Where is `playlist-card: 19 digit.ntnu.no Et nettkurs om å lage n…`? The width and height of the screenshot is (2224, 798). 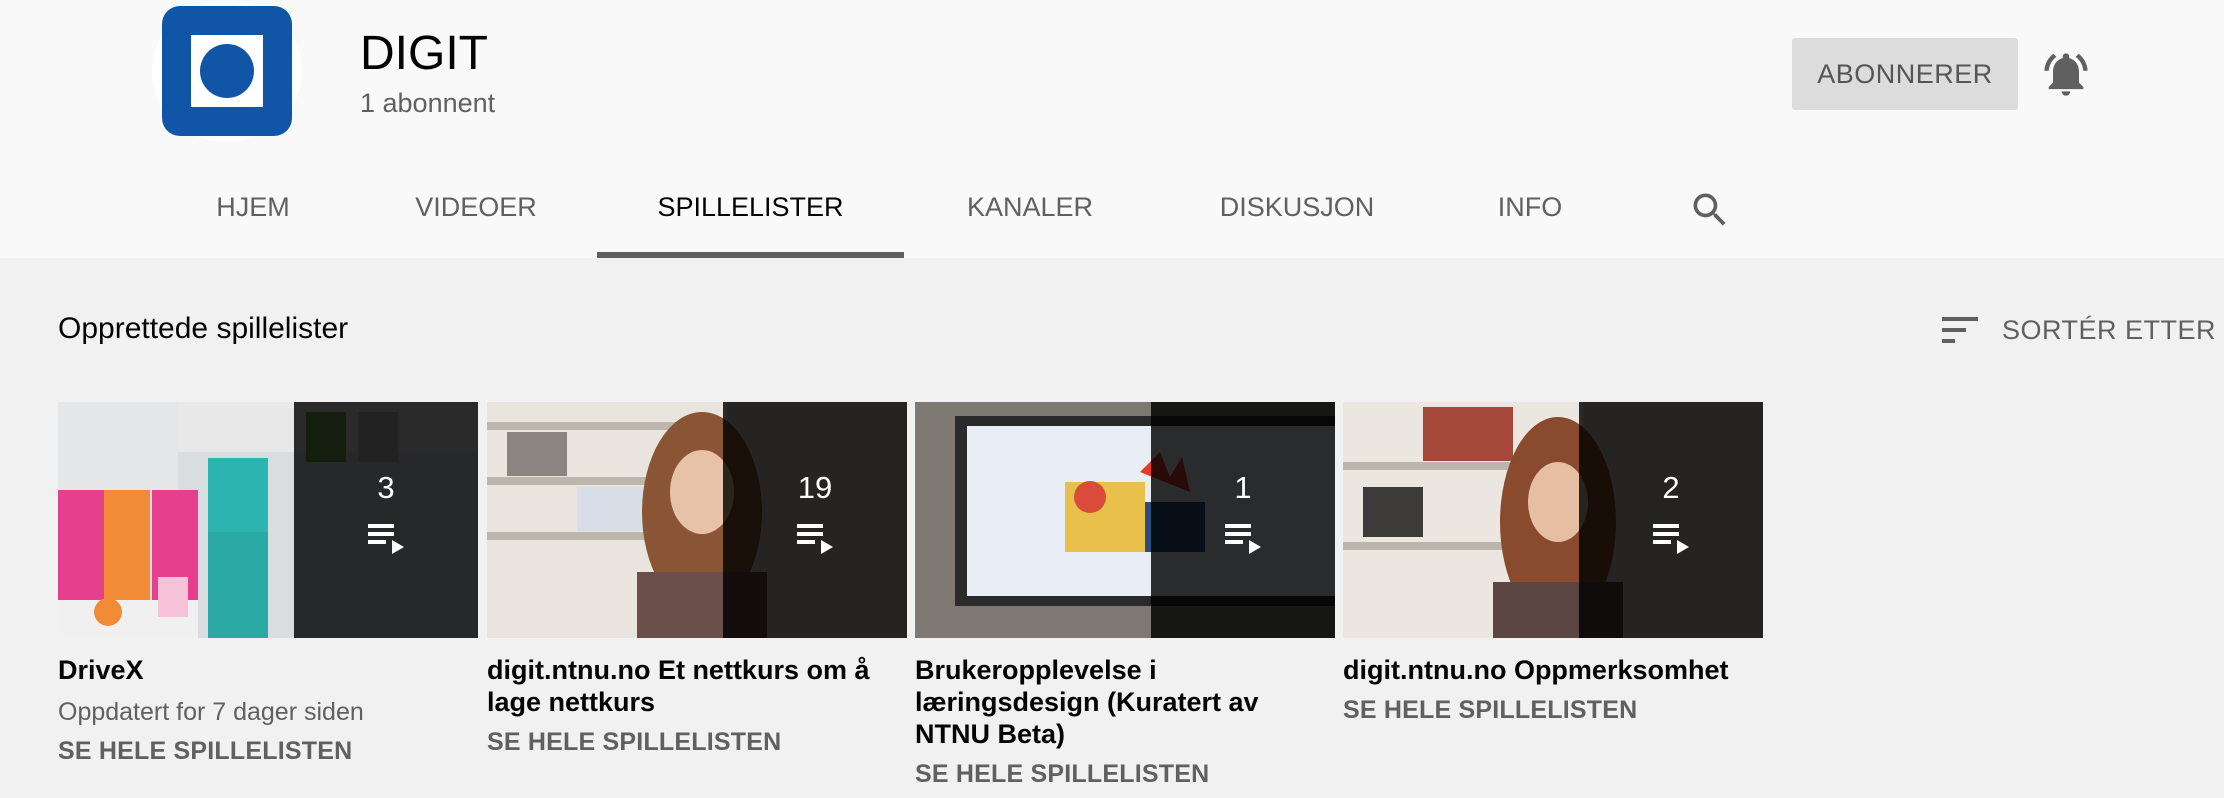
playlist-card: 19 digit.ntnu.no Et nettkurs om å lage n… is located at coordinates (697, 579).